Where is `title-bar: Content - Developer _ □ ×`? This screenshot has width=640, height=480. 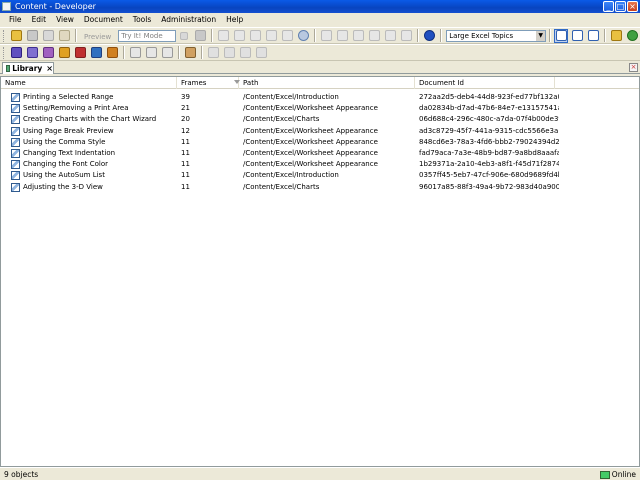 title-bar: Content - Developer _ □ × is located at coordinates (320, 6).